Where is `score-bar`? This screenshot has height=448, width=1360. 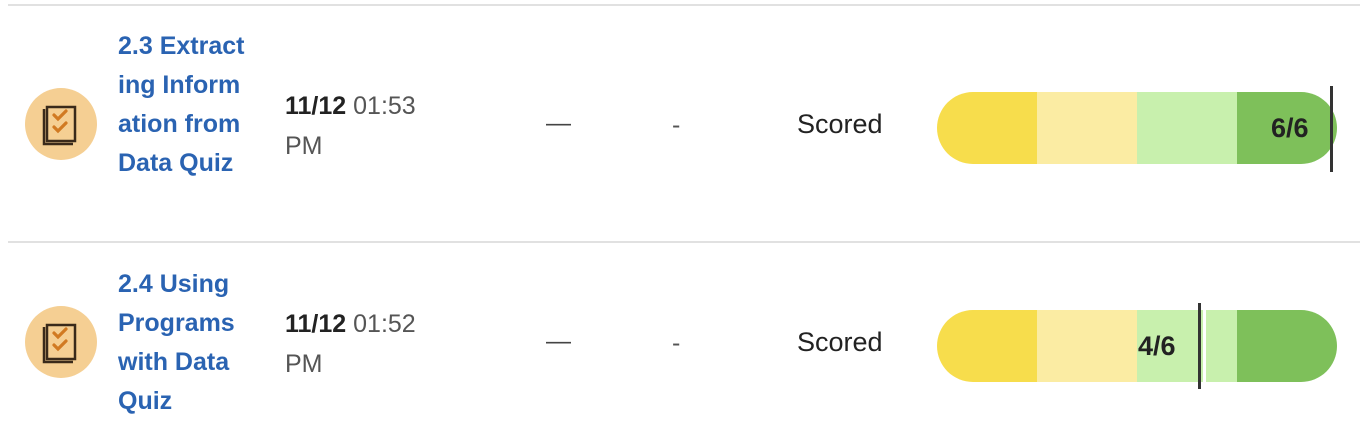
score-bar is located at coordinates (1137, 346).